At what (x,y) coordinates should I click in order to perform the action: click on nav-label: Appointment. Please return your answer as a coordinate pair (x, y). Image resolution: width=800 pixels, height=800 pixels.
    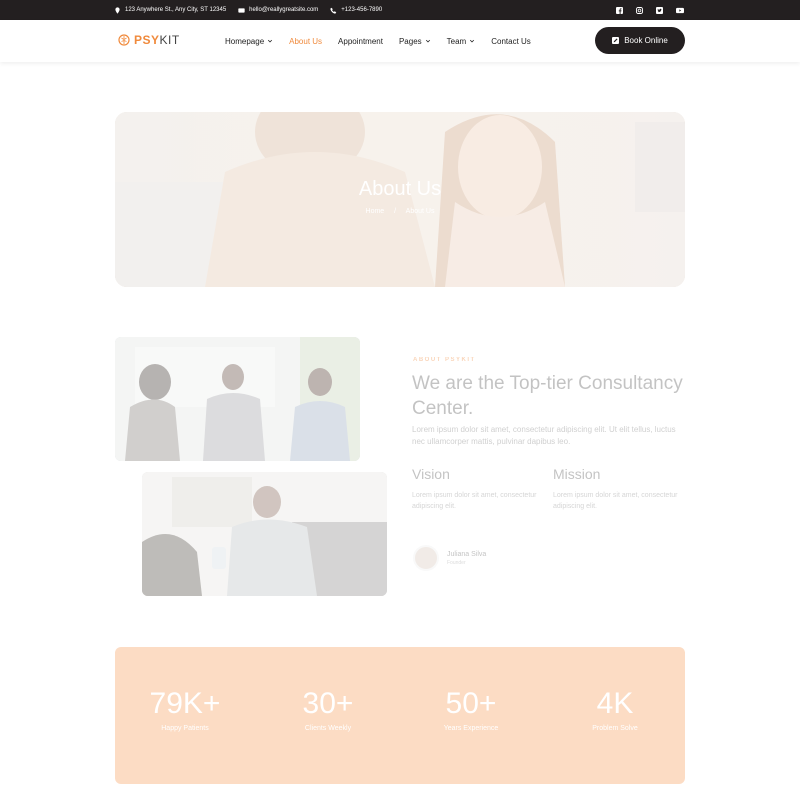
    Looking at the image, I should click on (360, 41).